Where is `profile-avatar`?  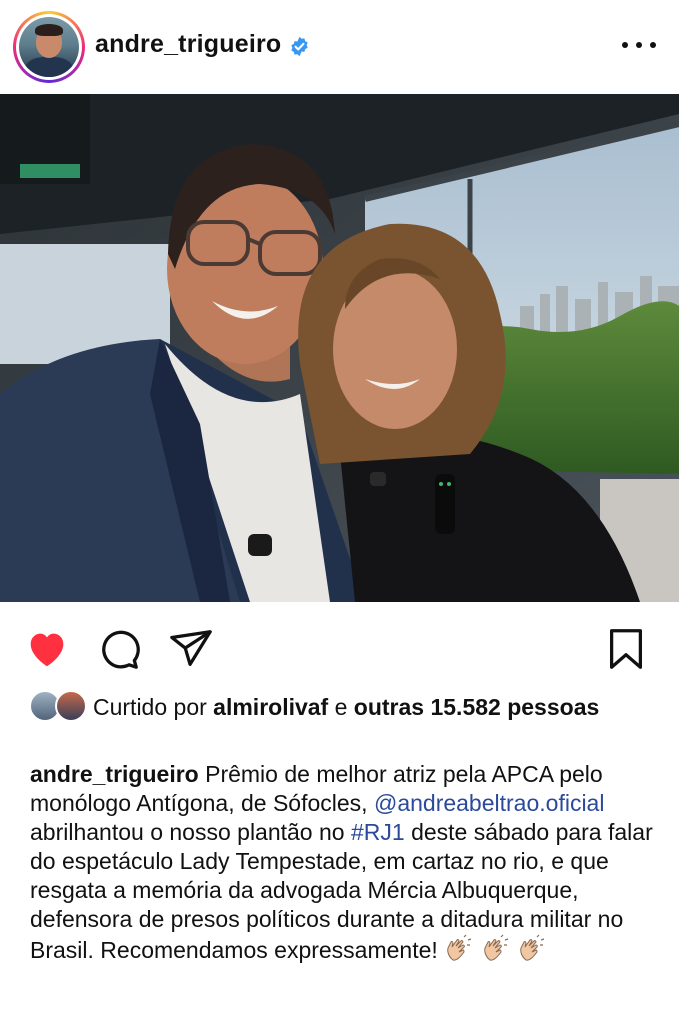 profile-avatar is located at coordinates (49, 47).